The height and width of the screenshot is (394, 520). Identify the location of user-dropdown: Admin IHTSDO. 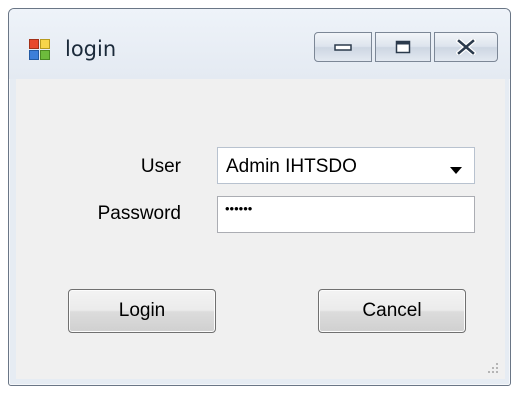
(346, 165).